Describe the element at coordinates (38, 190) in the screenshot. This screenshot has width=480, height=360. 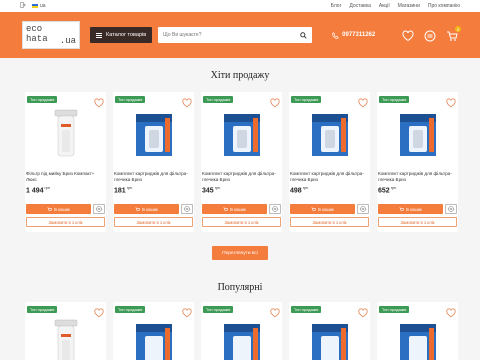
I see `product-price: 1 494грн` at that location.